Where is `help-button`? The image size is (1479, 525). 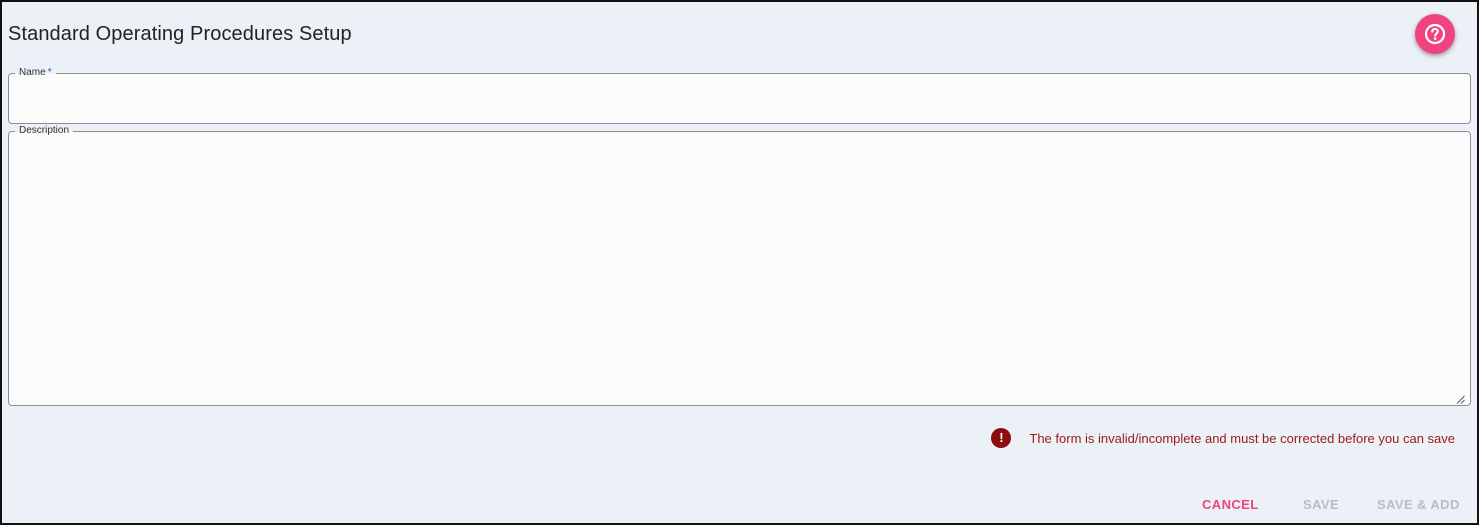
help-button is located at coordinates (1435, 34).